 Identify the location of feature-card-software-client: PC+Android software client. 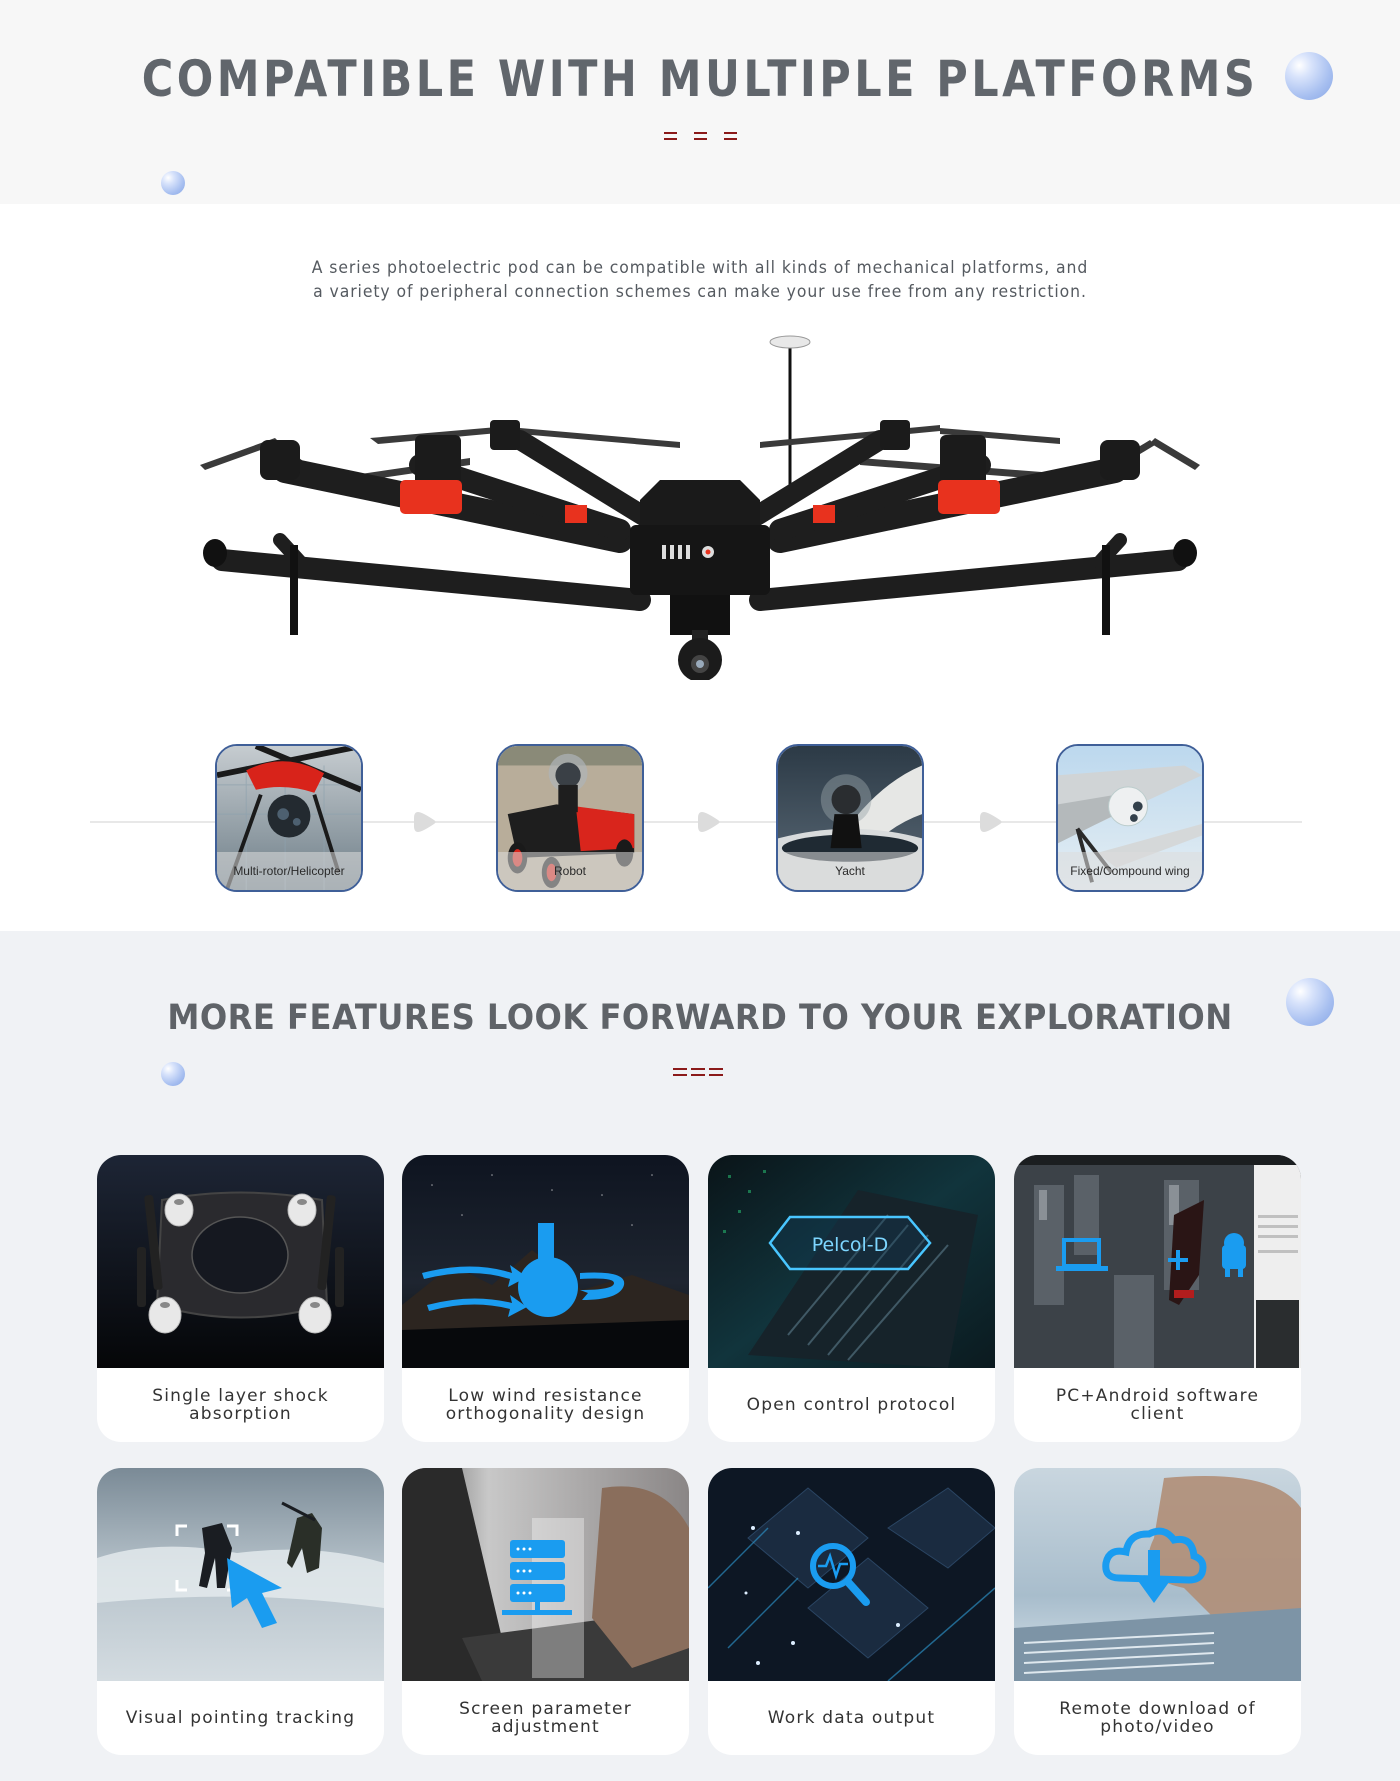
(1157, 1298).